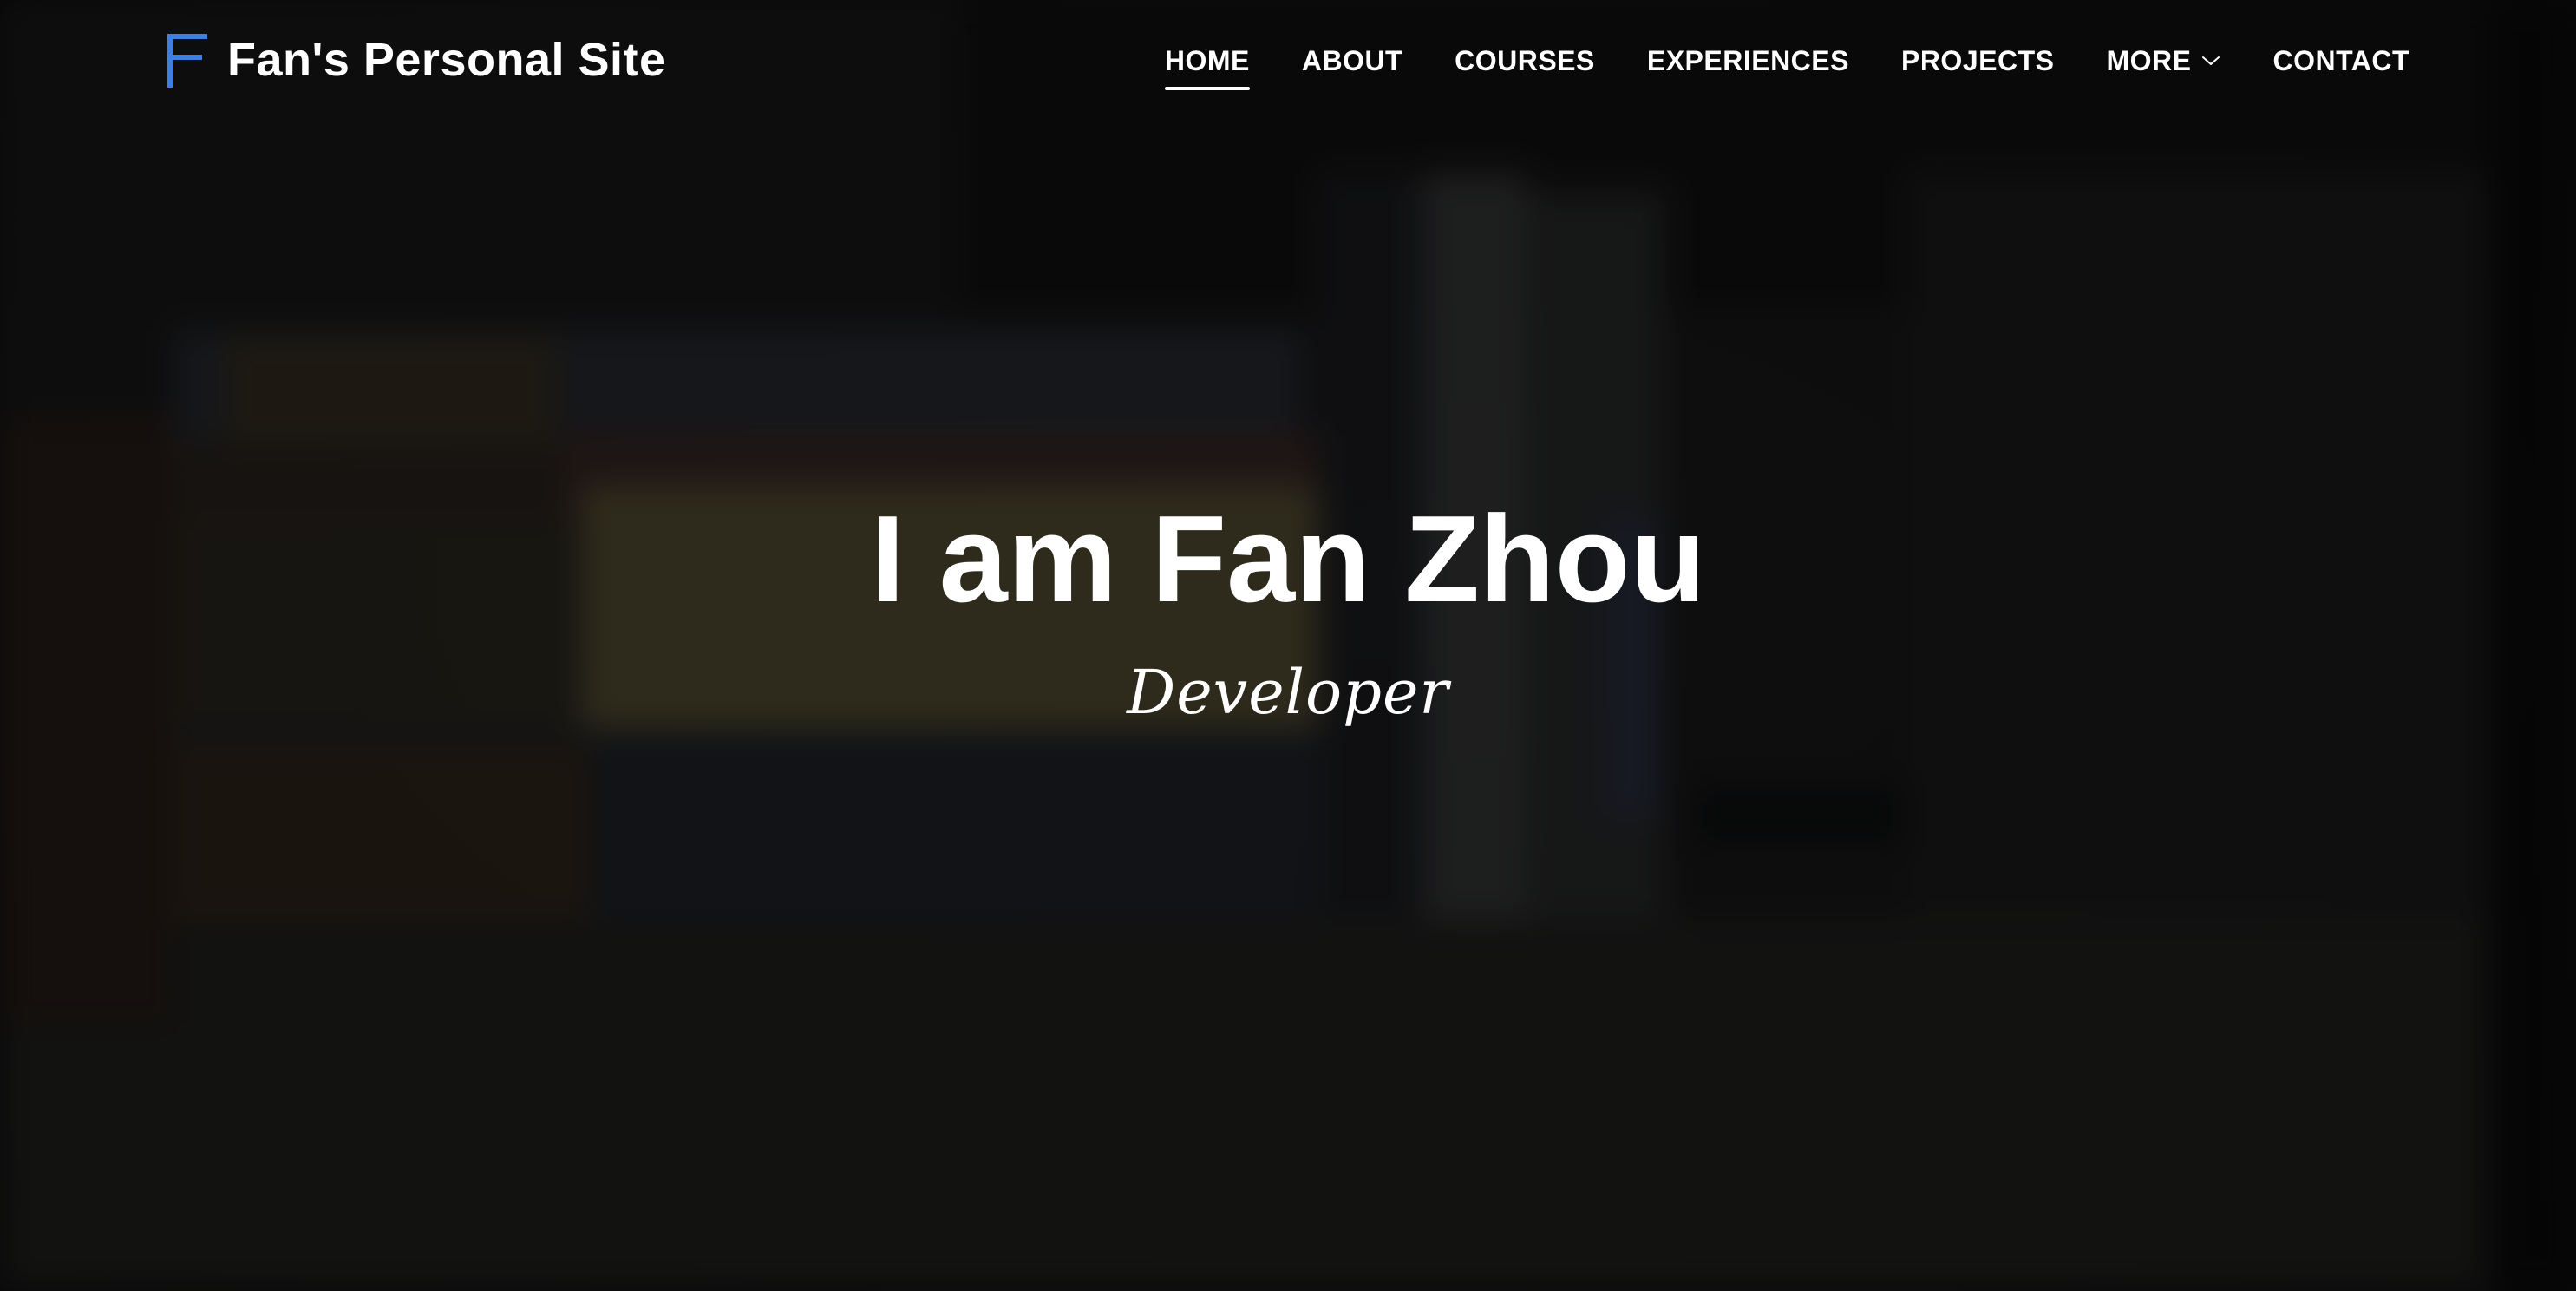 The width and height of the screenshot is (2576, 1291). What do you see at coordinates (1352, 61) in the screenshot?
I see `nav-item-about: ABOUT` at bounding box center [1352, 61].